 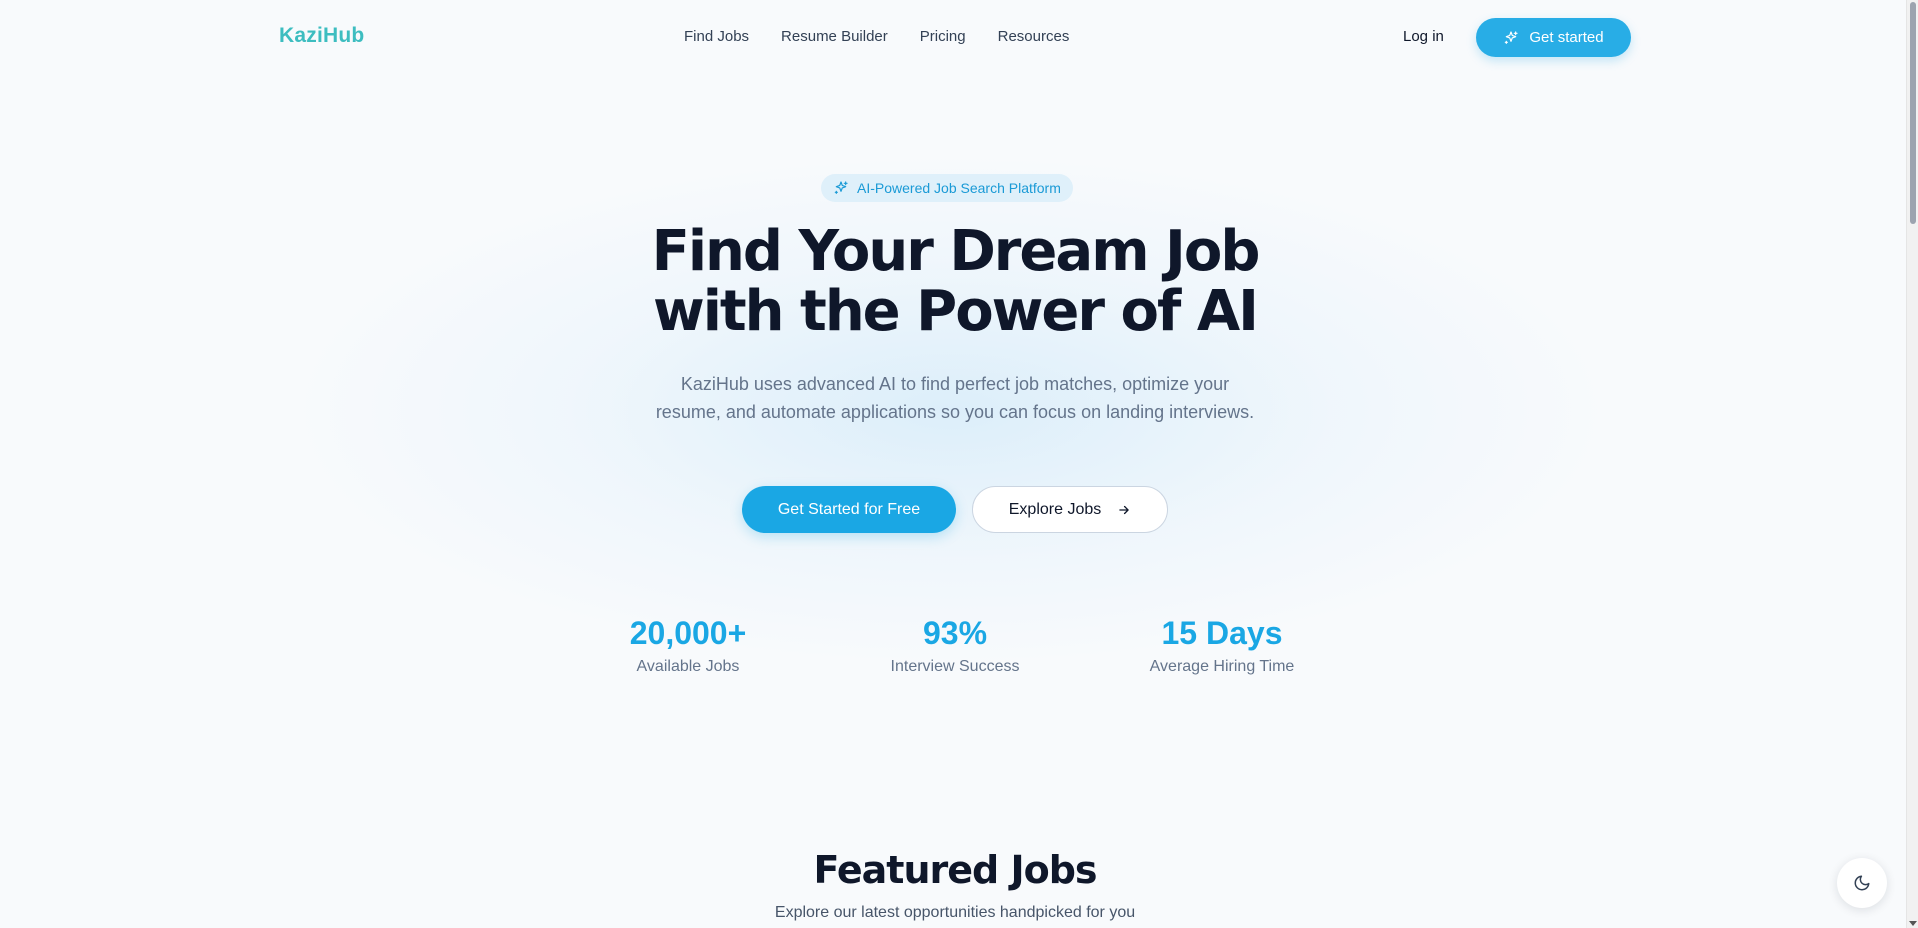 I want to click on hero-badge-label: AI-Powered Job Search Platform, so click(x=959, y=188).